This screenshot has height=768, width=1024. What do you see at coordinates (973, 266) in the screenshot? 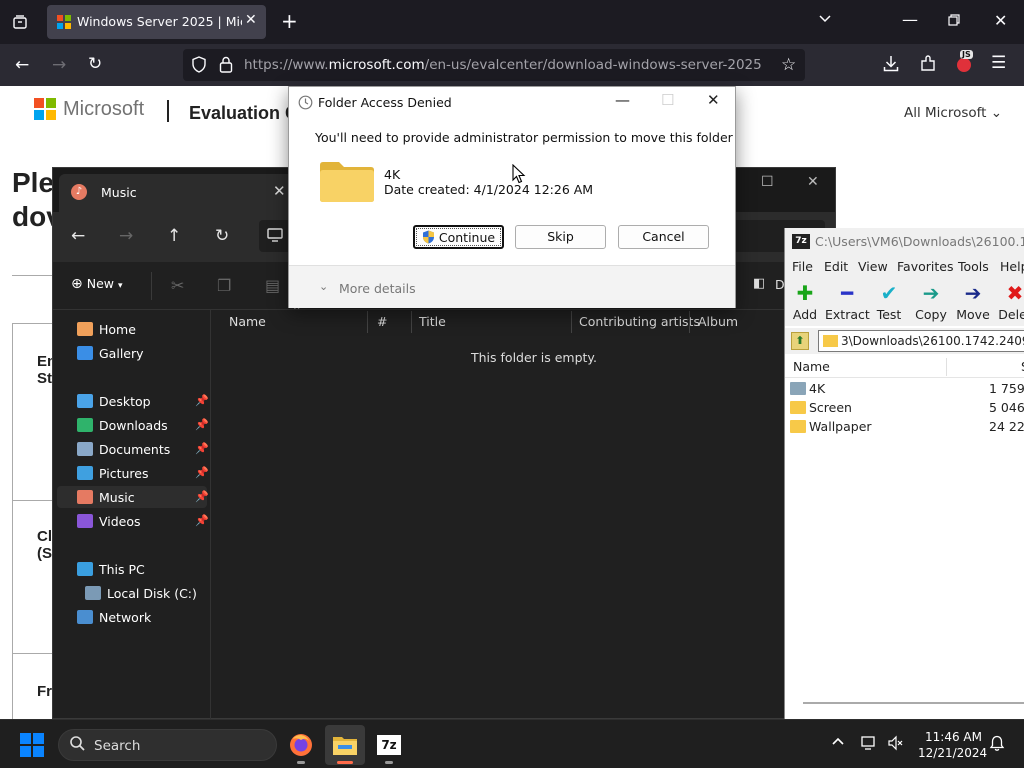
I see `sevenzip-menu-item: Tools` at bounding box center [973, 266].